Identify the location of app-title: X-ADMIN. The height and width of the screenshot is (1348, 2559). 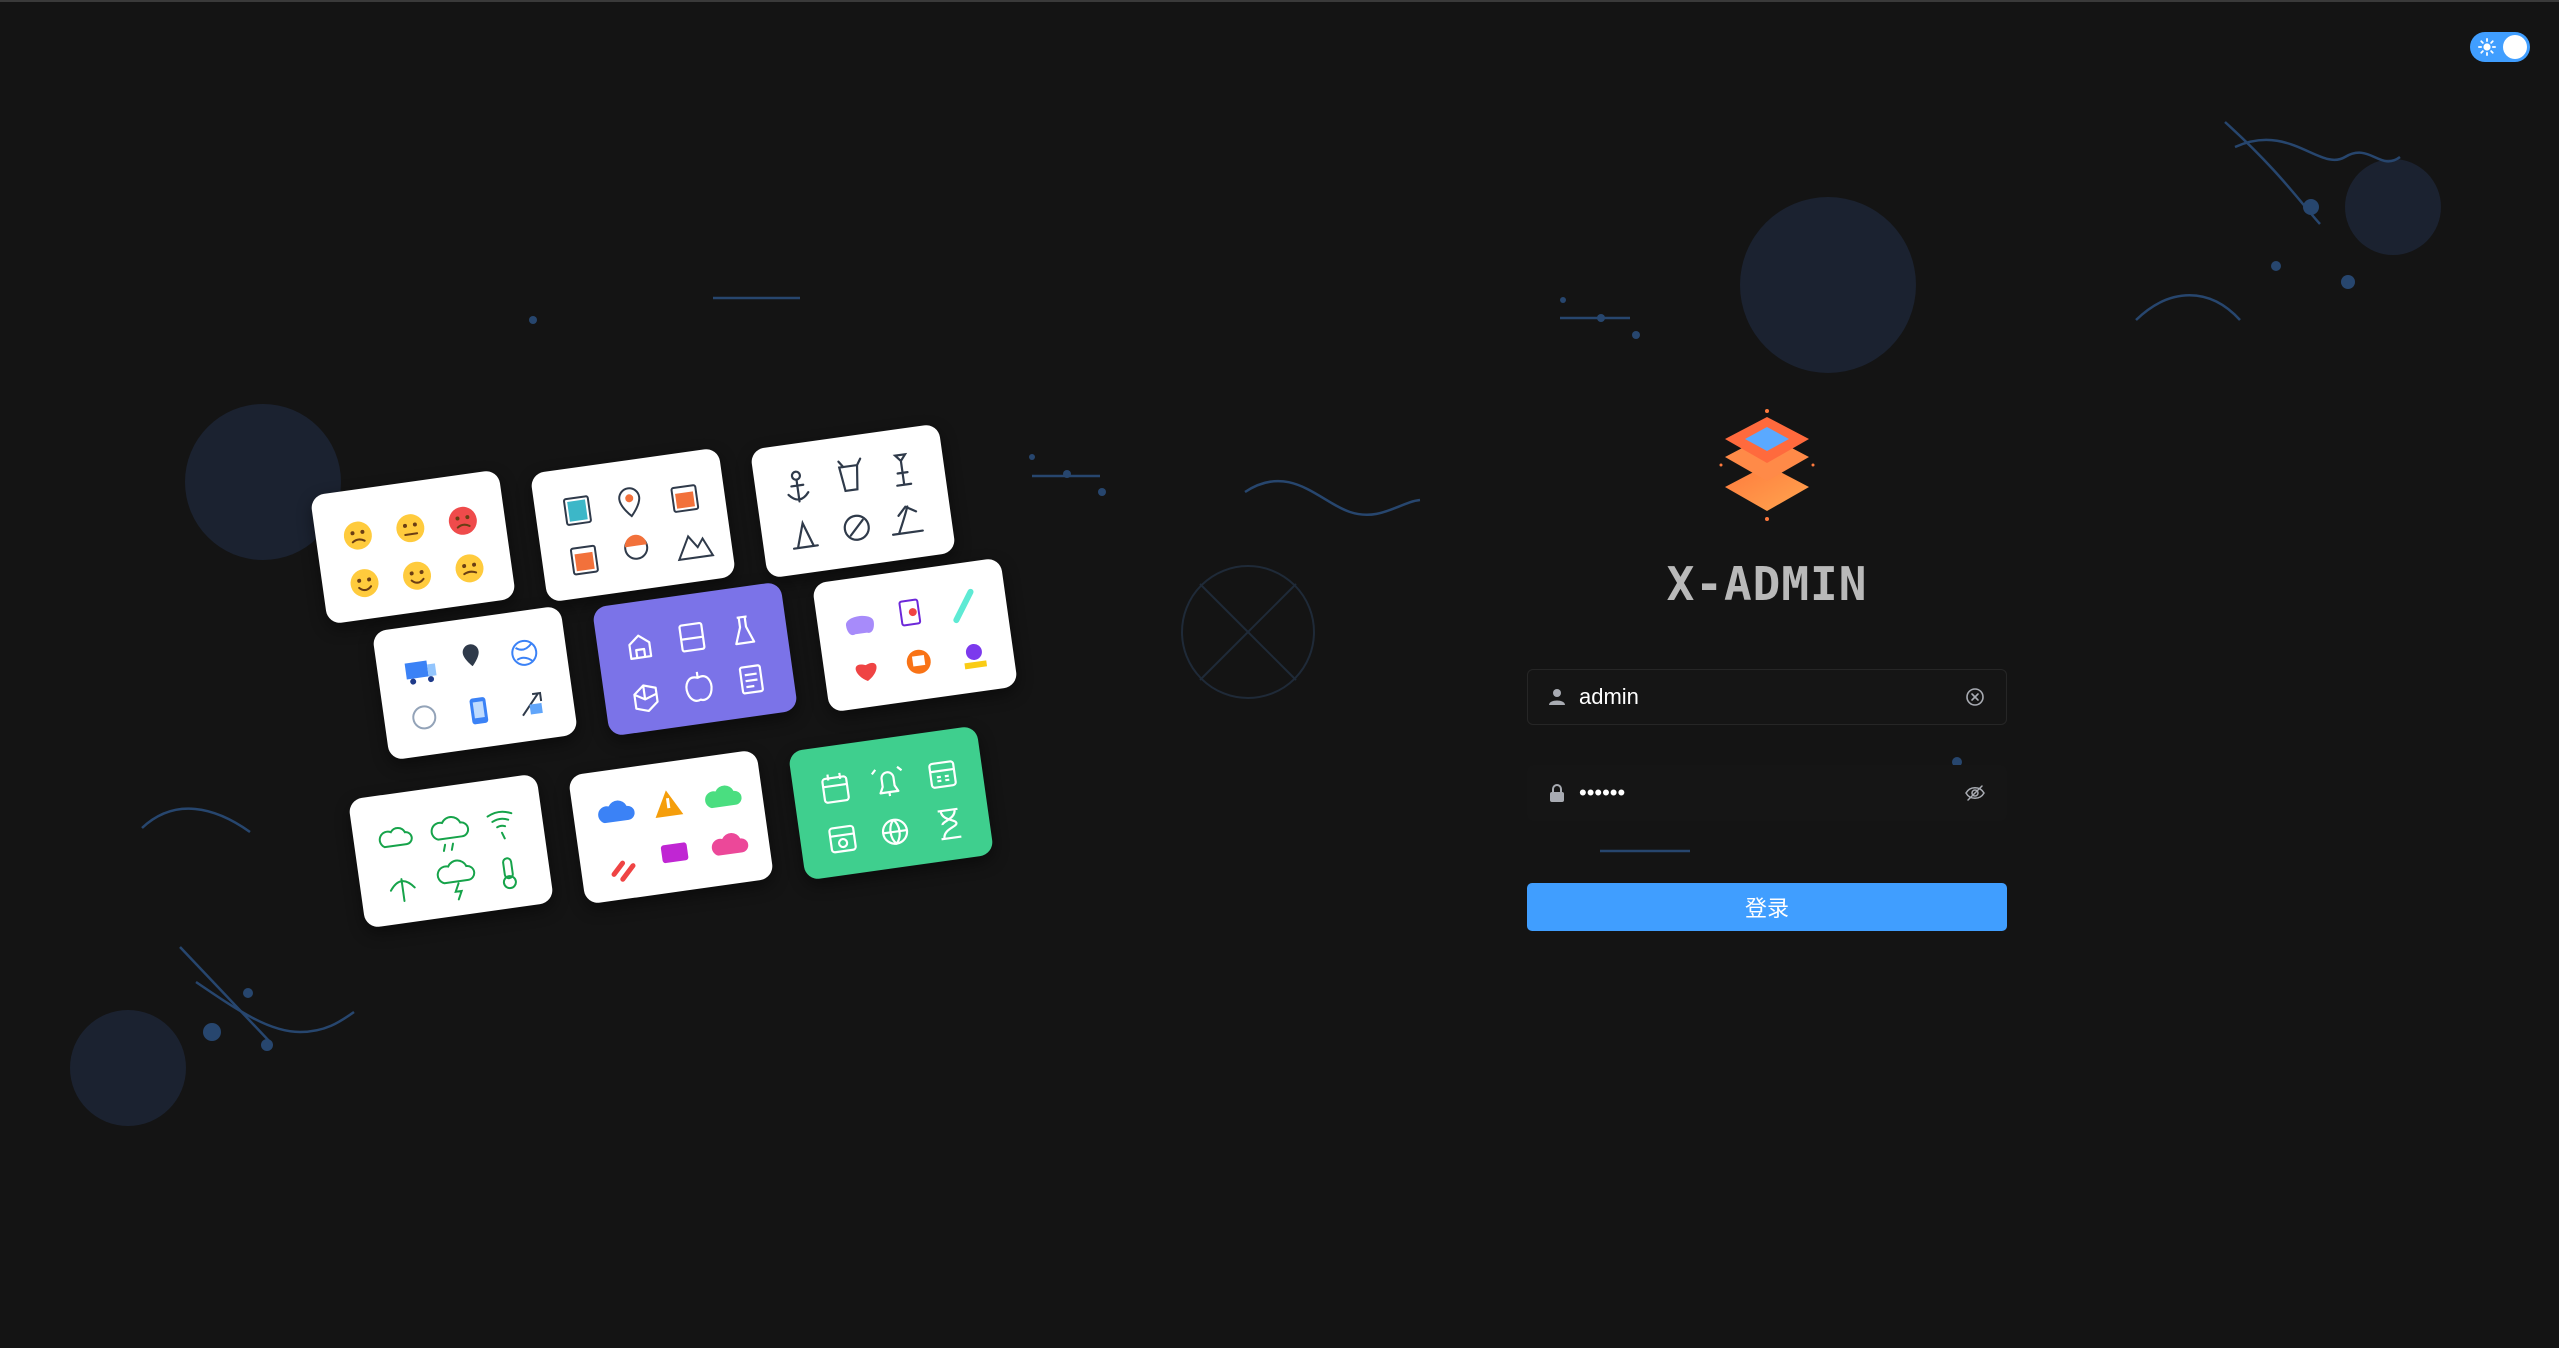
(1767, 584).